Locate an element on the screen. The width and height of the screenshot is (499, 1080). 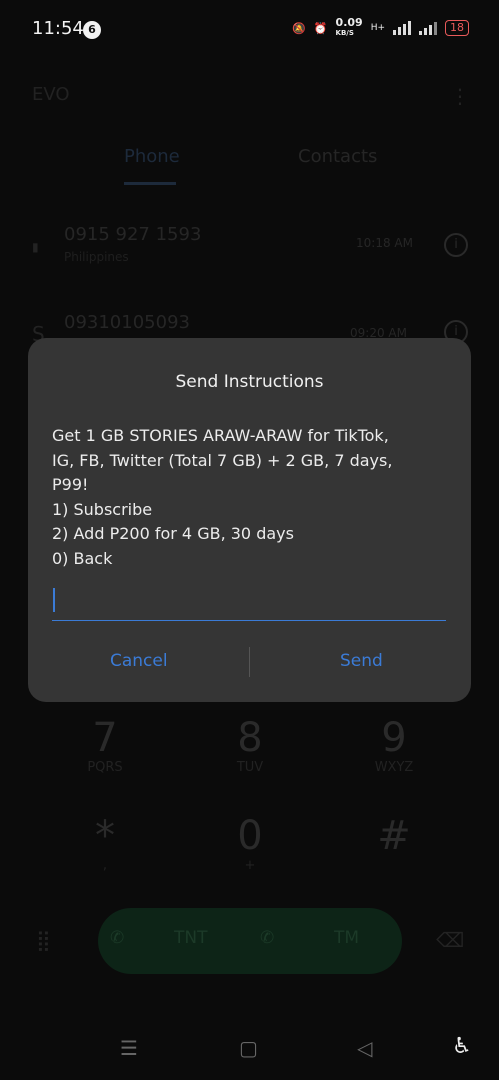
battery-level: 18 is located at coordinates (457, 28).